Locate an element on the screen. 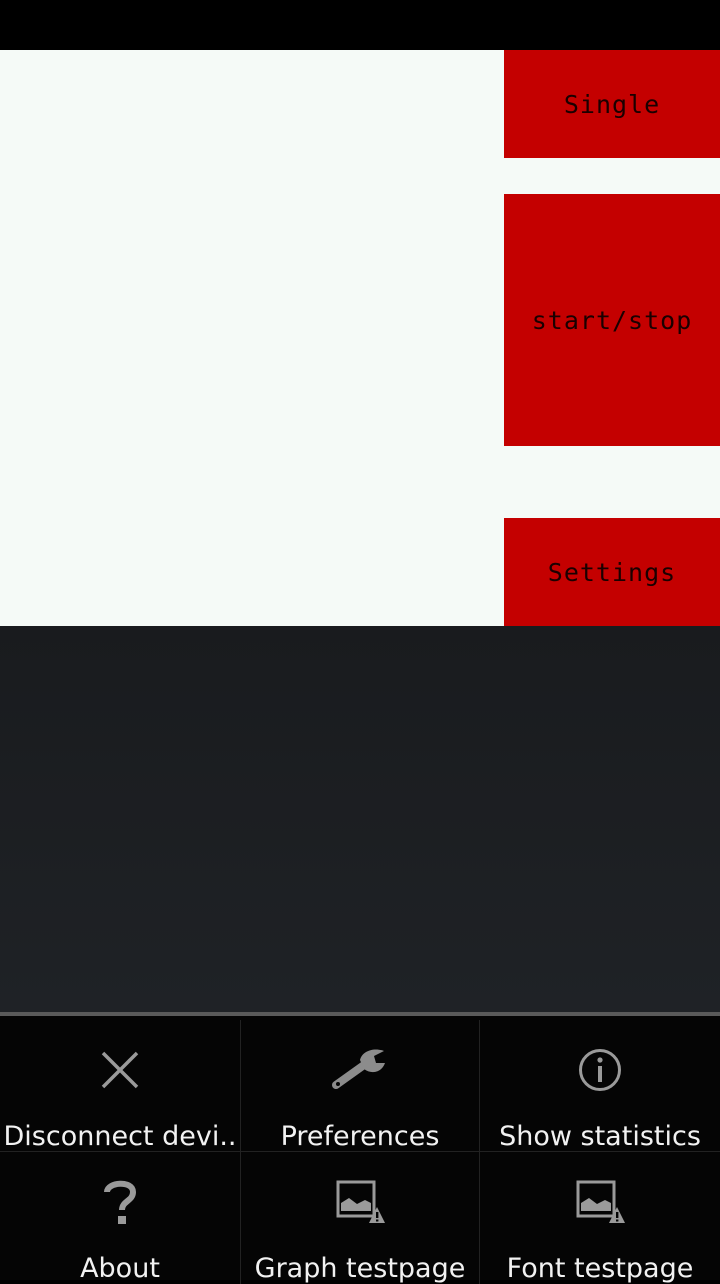  close-icon is located at coordinates (120, 1069).